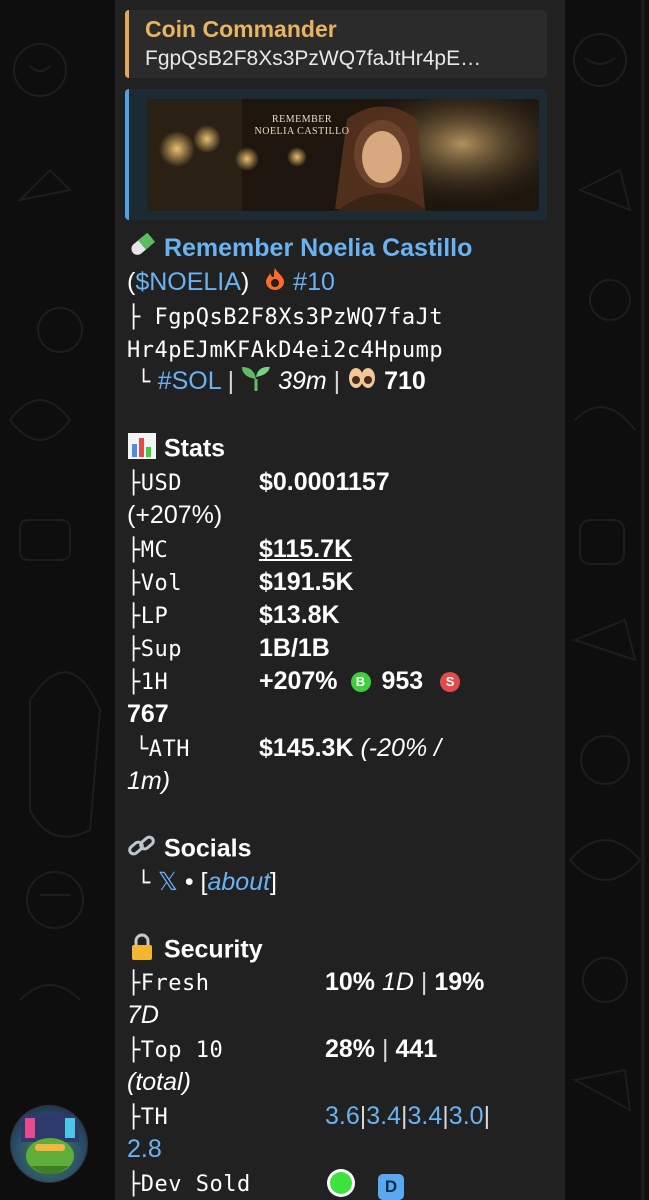 The image size is (649, 1200). I want to click on vol-value: $191.5K, so click(306, 582).